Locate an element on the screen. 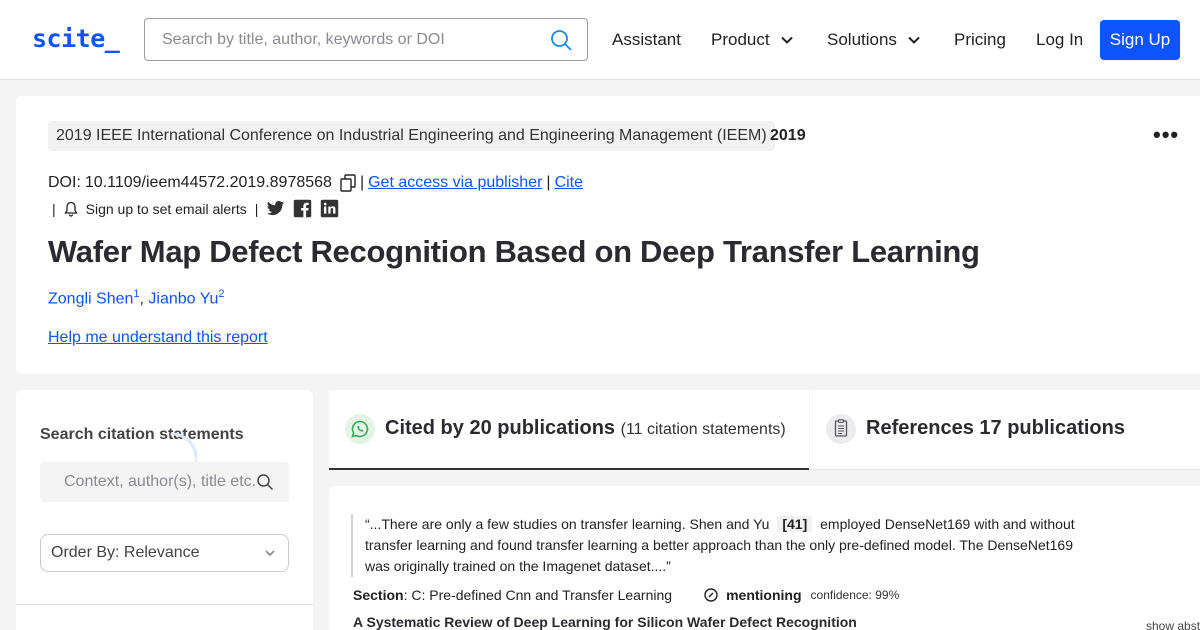 This screenshot has height=630, width=1200. author-list: Zongli Shen1, Jianbo Yu2 is located at coordinates (136, 298).